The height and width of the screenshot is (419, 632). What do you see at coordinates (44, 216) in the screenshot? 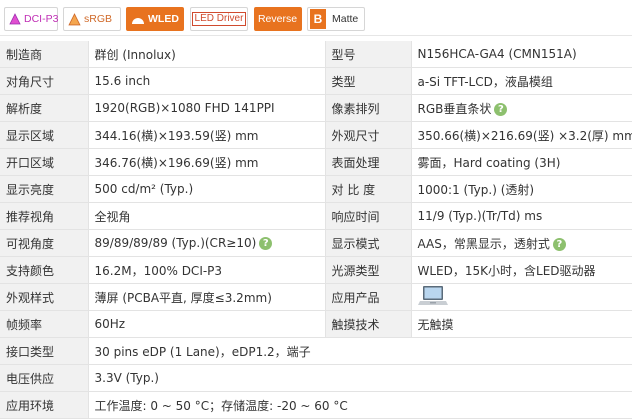
I see `spec-label: 推荐视角` at bounding box center [44, 216].